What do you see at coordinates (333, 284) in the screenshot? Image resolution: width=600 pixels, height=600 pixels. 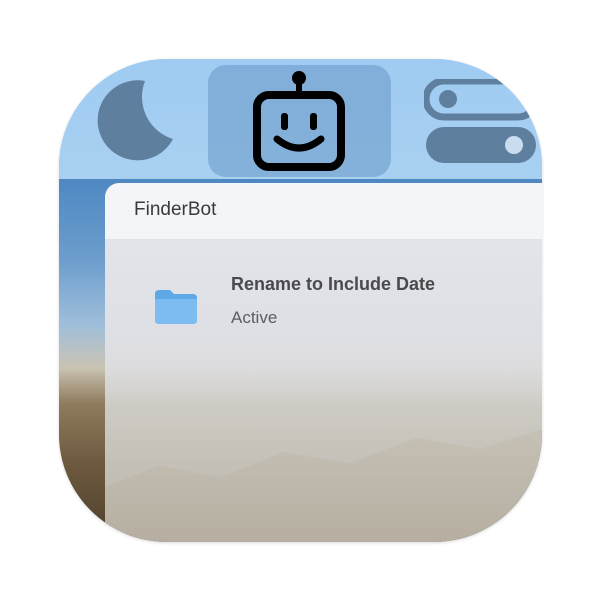 I see `rule-title: Rename to Include Date` at bounding box center [333, 284].